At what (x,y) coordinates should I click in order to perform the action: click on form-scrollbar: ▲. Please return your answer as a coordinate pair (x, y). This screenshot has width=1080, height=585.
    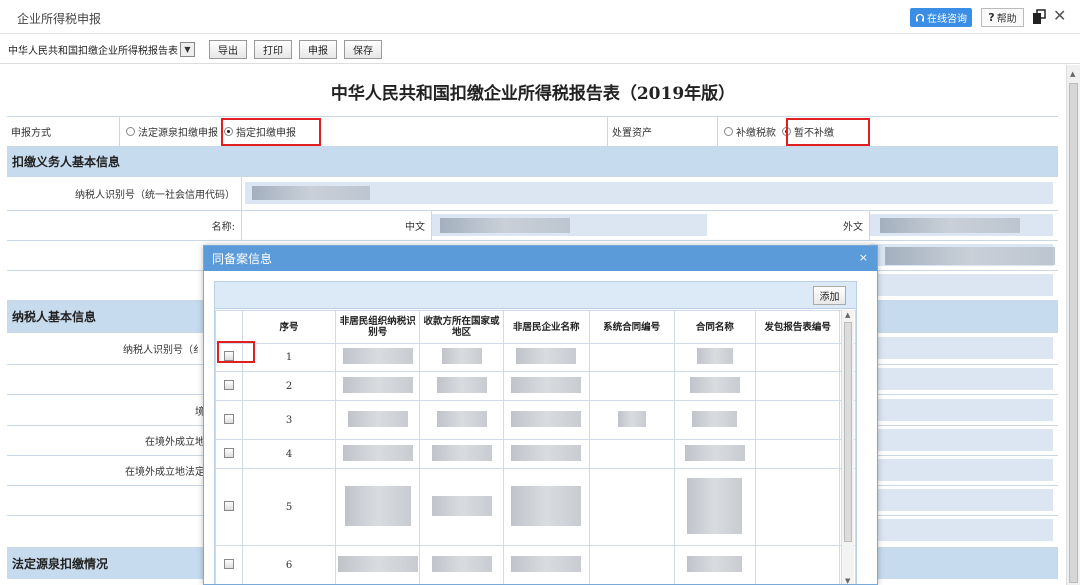
    Looking at the image, I should click on (1073, 325).